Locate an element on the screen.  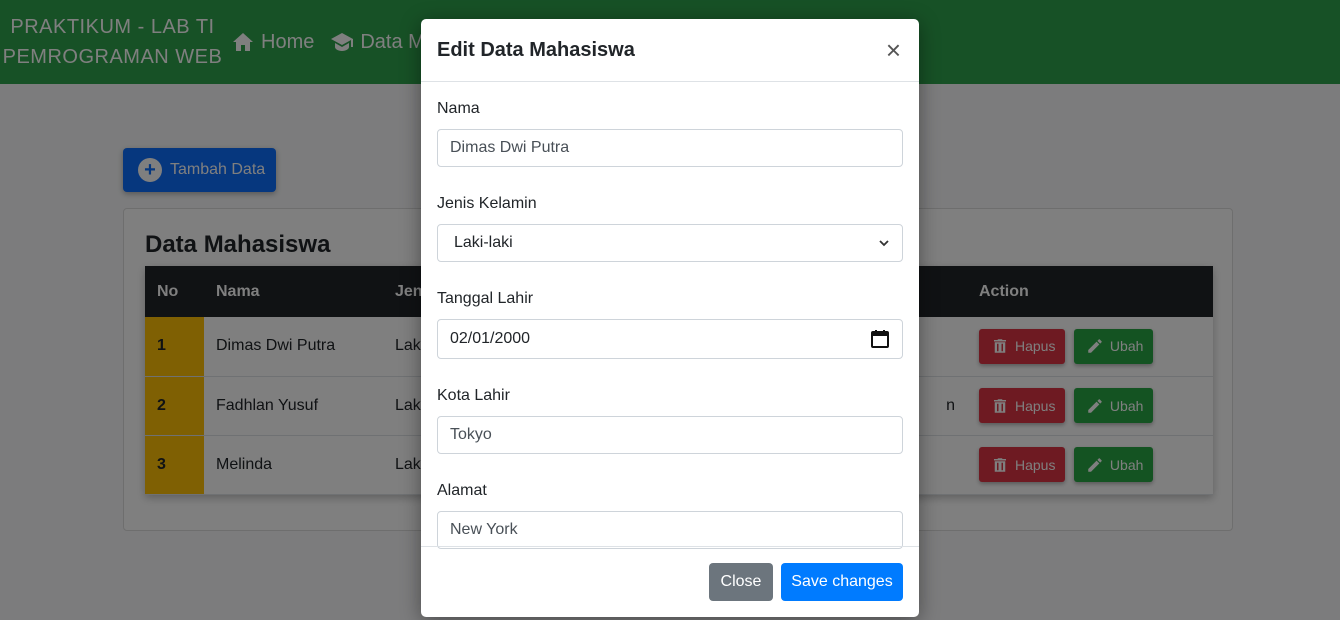
tanggal-lahir-input: 02/01/2000 is located at coordinates (670, 339).